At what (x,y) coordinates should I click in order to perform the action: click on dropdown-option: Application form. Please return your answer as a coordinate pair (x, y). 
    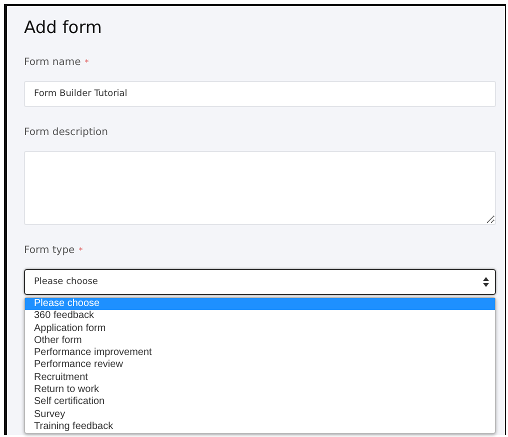
    Looking at the image, I should click on (260, 328).